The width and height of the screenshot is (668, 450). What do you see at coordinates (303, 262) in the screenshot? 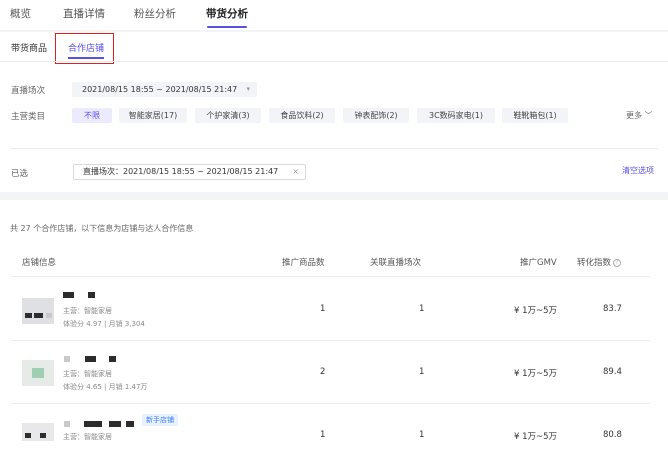
I see `col-product-count: 推广商品数` at bounding box center [303, 262].